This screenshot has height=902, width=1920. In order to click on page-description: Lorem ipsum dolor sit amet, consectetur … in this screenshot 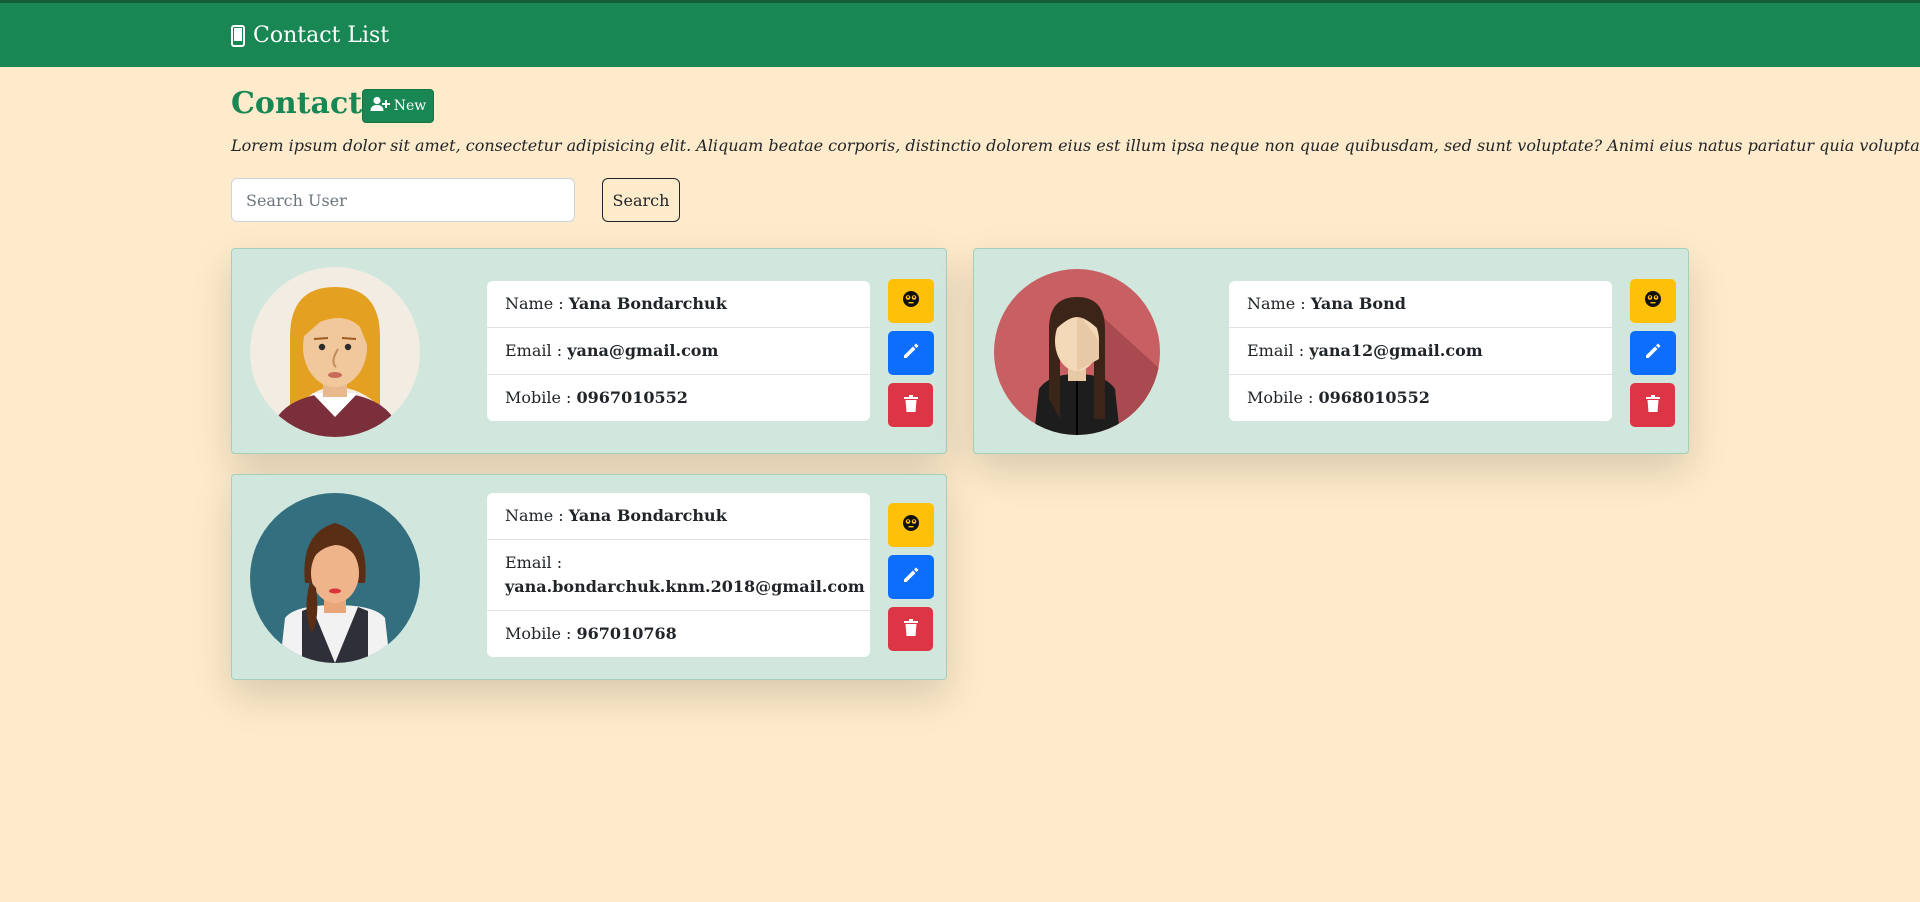, I will do `click(1075, 145)`.